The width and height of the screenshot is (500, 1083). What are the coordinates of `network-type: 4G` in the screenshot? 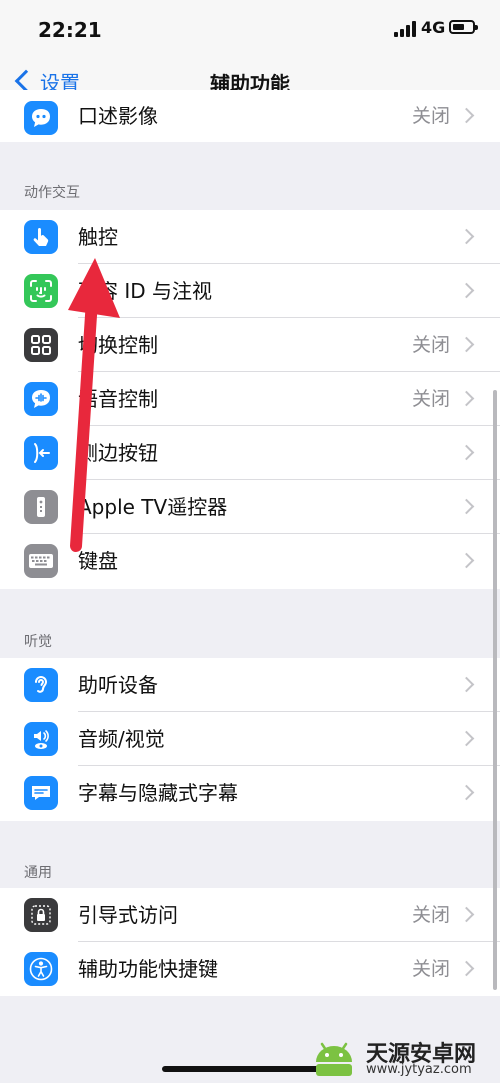 It's located at (433, 27).